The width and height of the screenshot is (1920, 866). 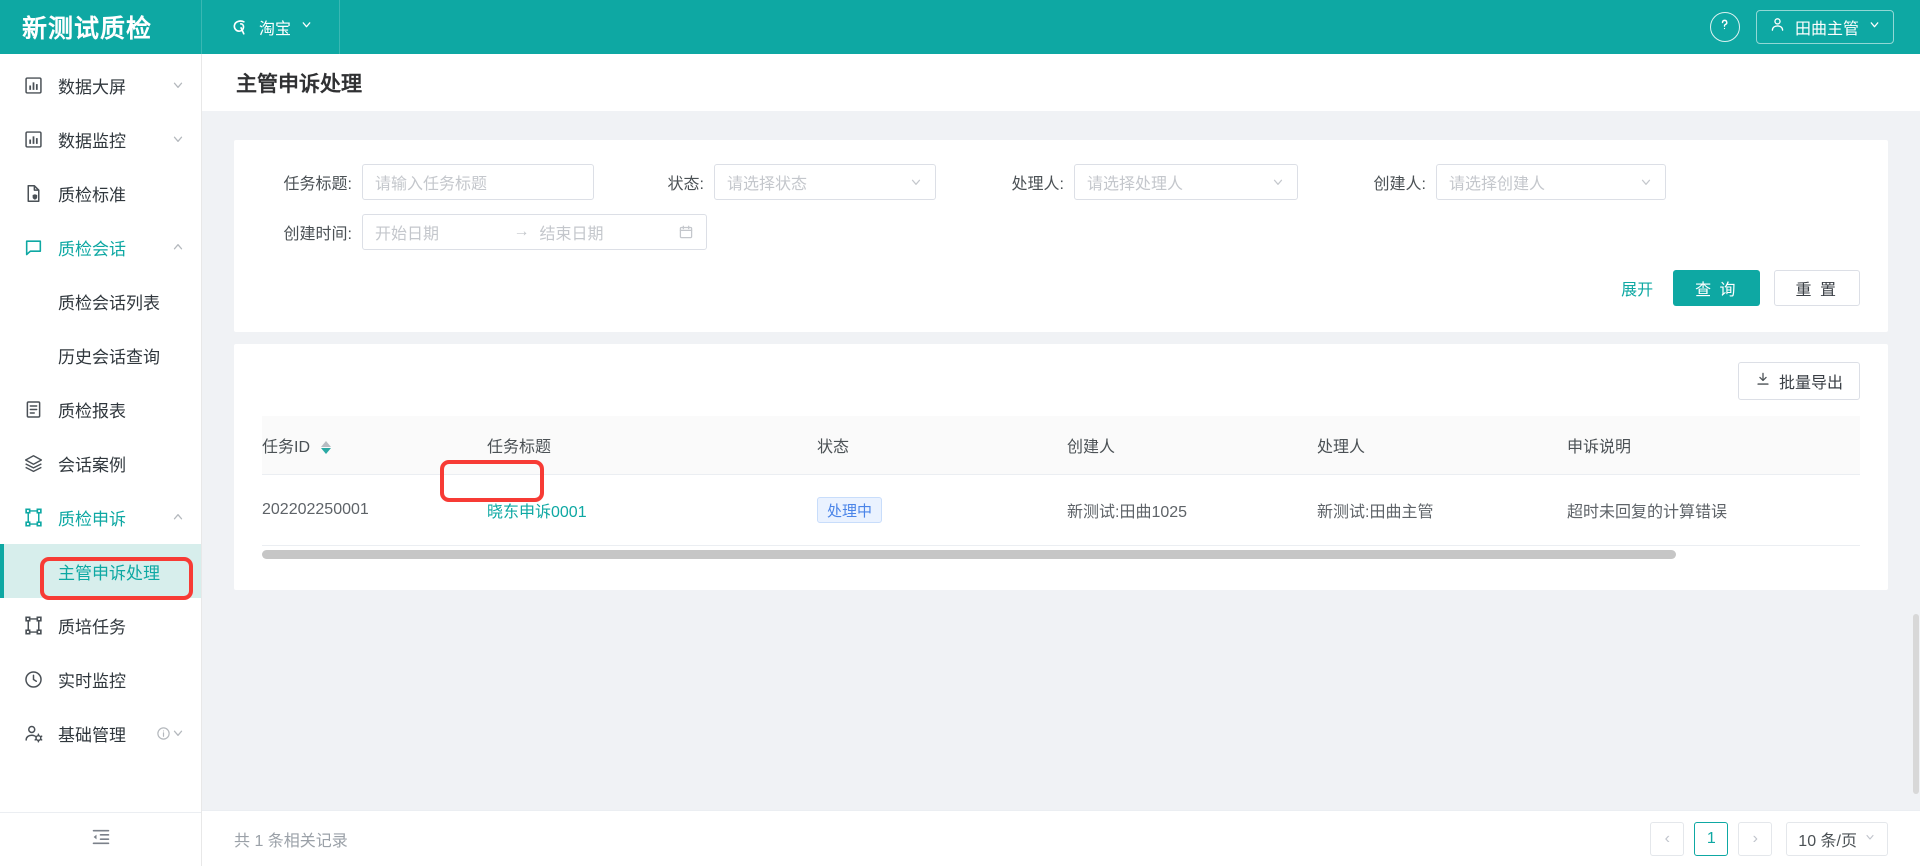 I want to click on creator-select: 请选择创建人, so click(x=1551, y=182).